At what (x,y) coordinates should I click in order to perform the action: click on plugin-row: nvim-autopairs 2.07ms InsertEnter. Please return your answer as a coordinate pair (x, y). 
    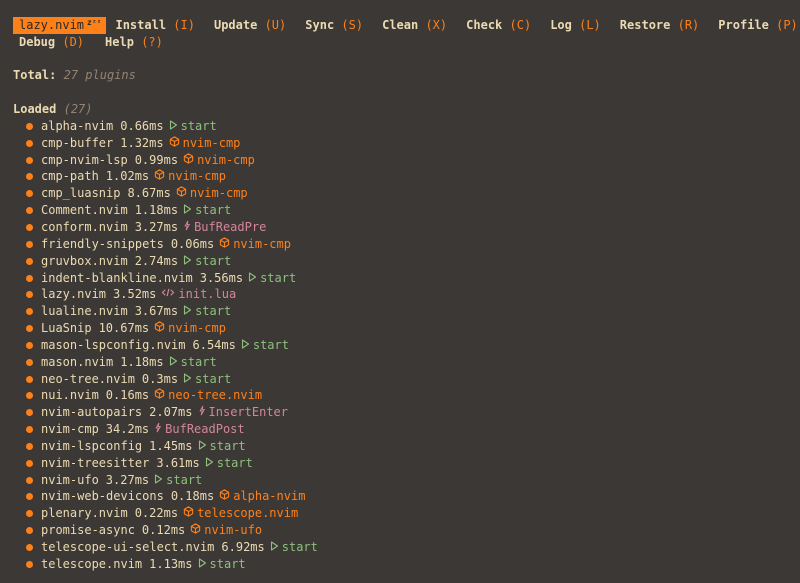
    Looking at the image, I should click on (172, 412).